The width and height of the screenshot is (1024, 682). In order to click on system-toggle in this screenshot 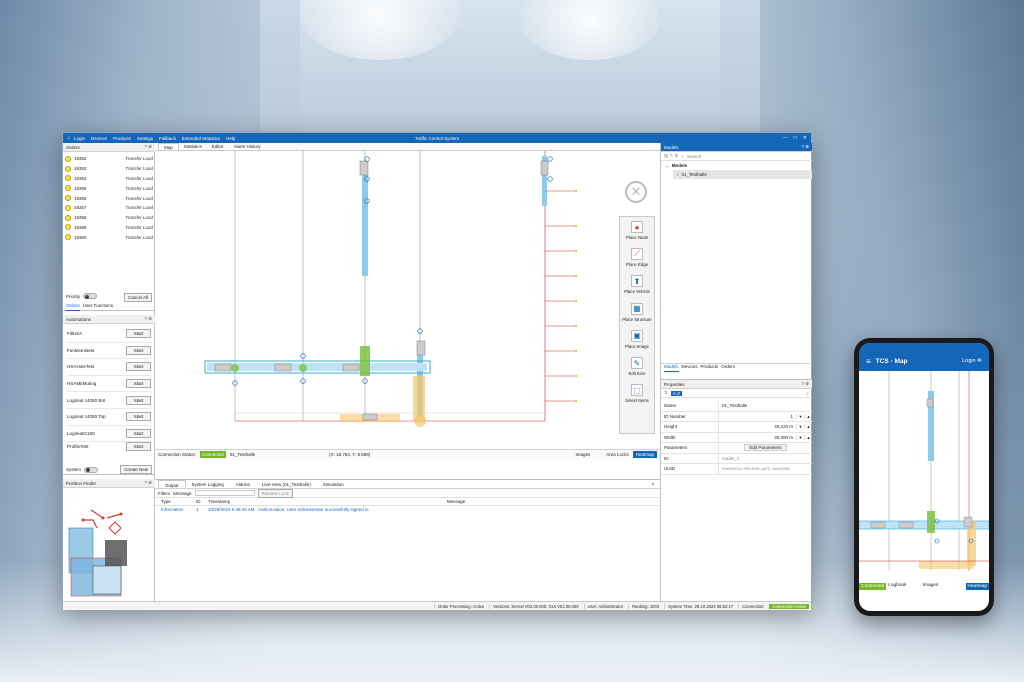, I will do `click(91, 469)`.